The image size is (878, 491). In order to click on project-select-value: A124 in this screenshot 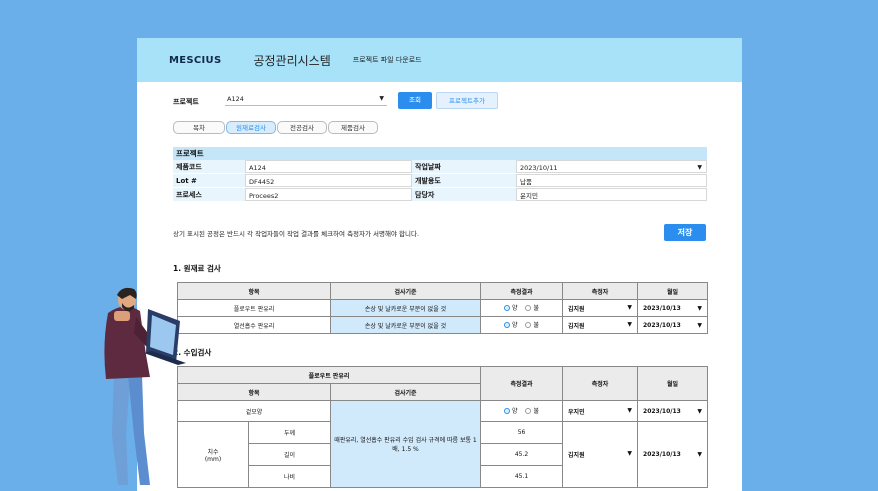, I will do `click(235, 99)`.